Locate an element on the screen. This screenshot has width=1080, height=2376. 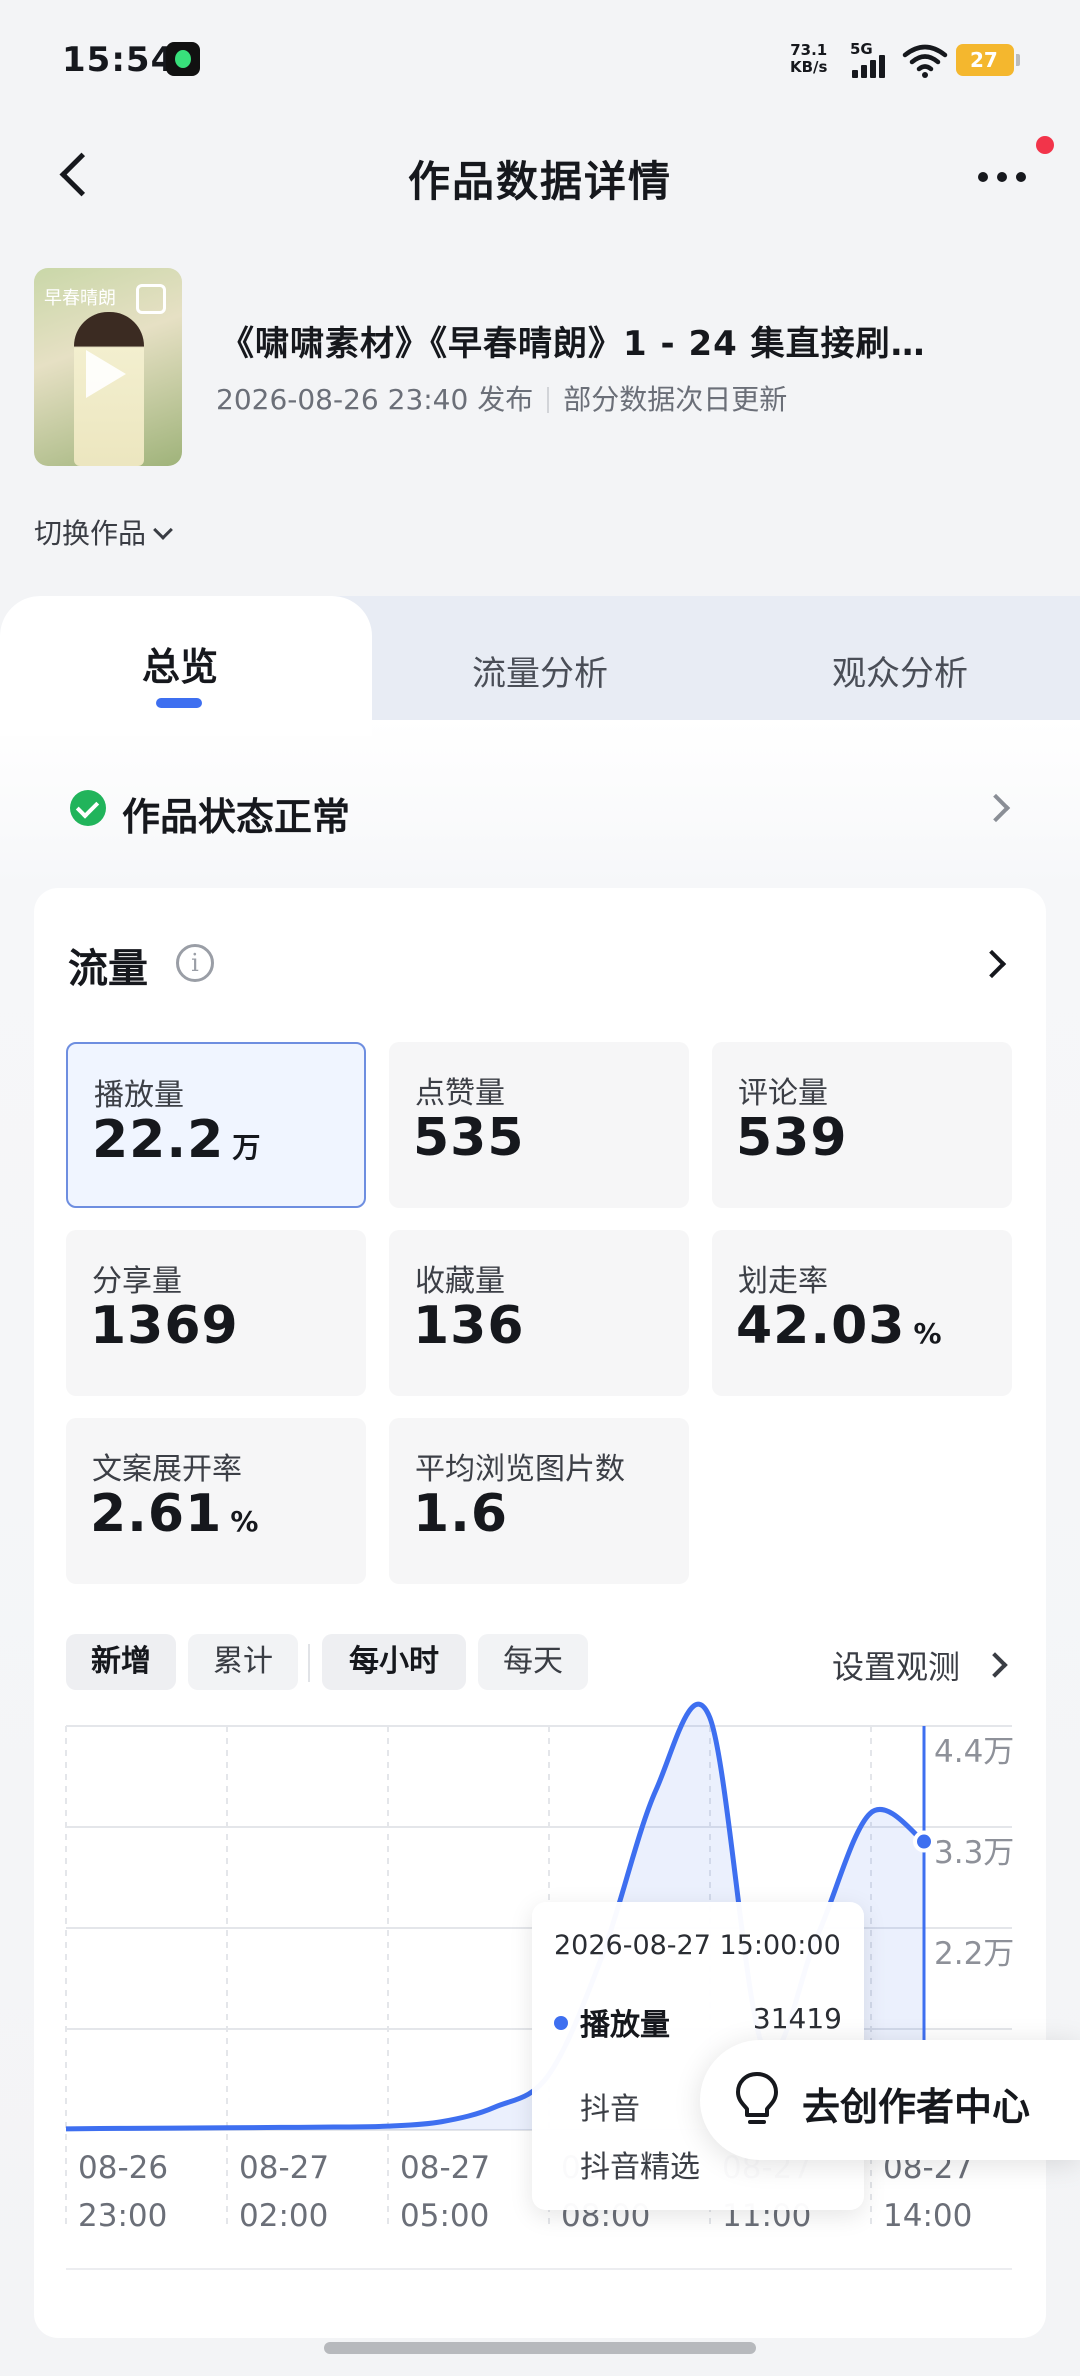
work-meta: 2026-08-26 23:40 发布 部分数据次日更新 is located at coordinates (501, 398).